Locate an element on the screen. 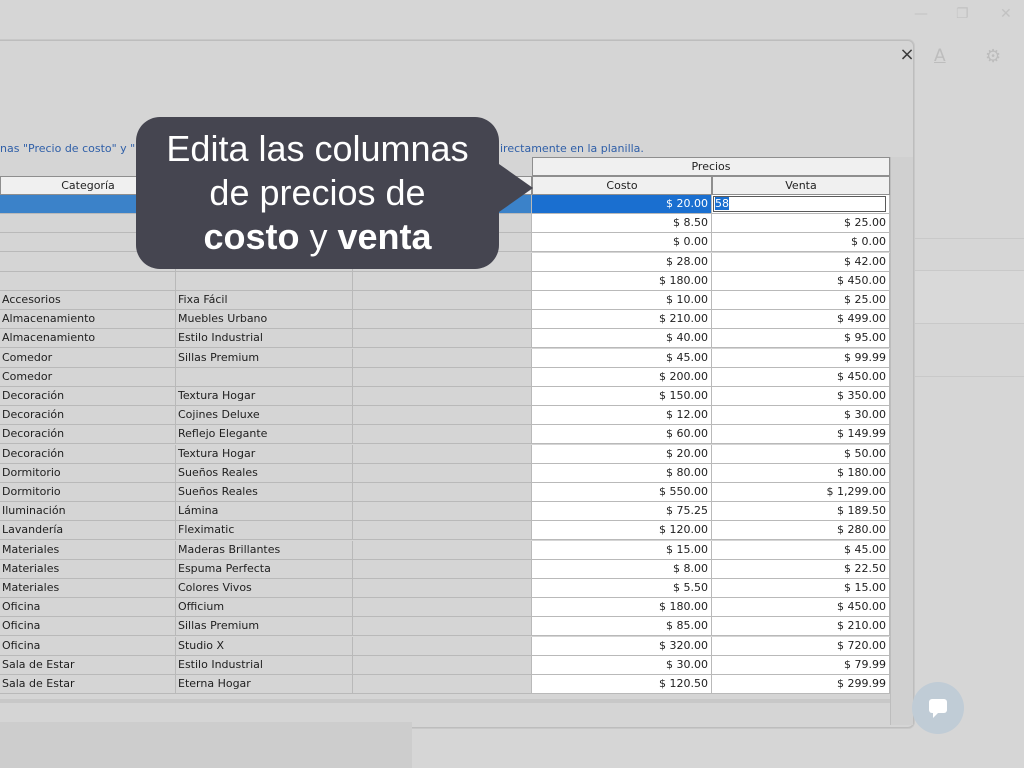  table-row: Decoración Textura Hogar $ 150.00 $ 350.00 is located at coordinates (445, 396).